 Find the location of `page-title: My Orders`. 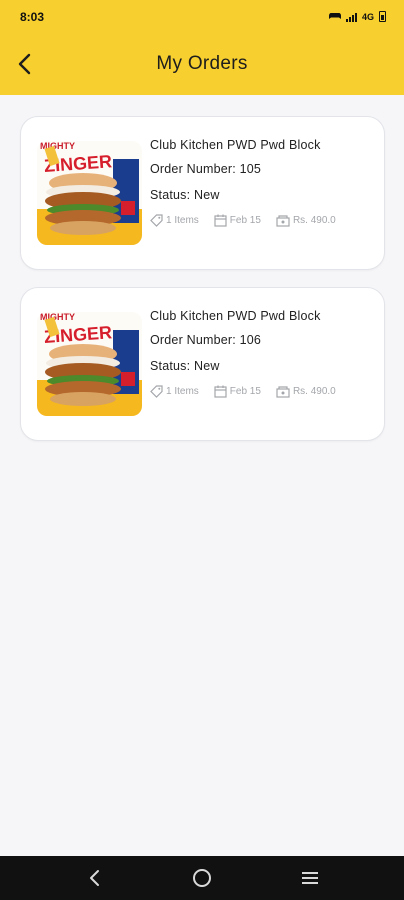

page-title: My Orders is located at coordinates (202, 63).